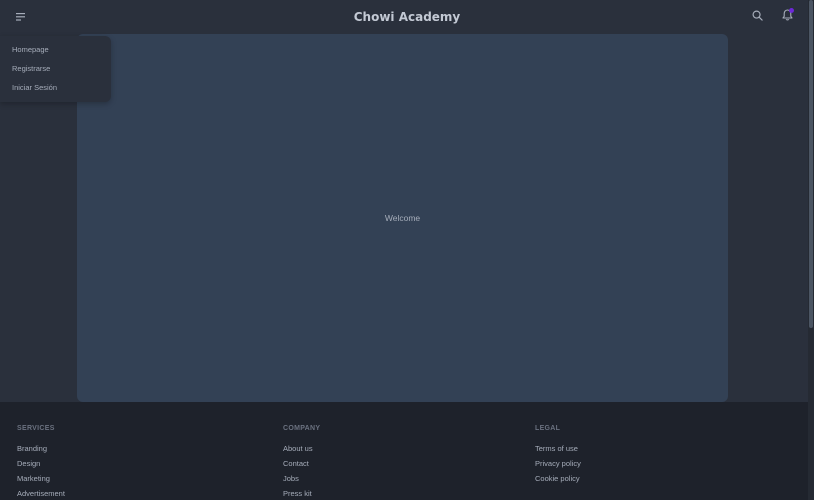  I want to click on footer-link-design: Design, so click(41, 463).